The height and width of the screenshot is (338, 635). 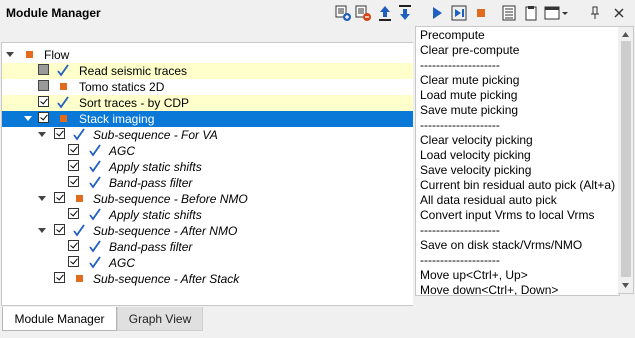 What do you see at coordinates (207, 103) in the screenshot?
I see `tree-item-sort-traces: Sort traces - by CDP` at bounding box center [207, 103].